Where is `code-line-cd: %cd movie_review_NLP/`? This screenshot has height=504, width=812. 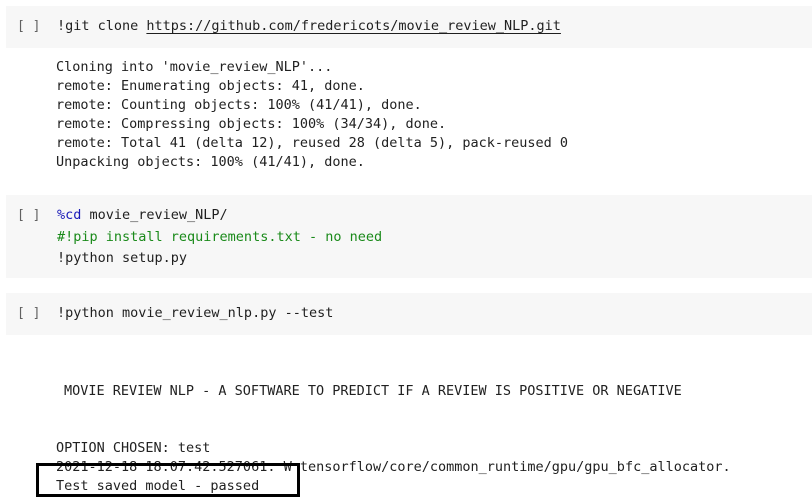 code-line-cd: %cd movie_review_NLP/ is located at coordinates (142, 215).